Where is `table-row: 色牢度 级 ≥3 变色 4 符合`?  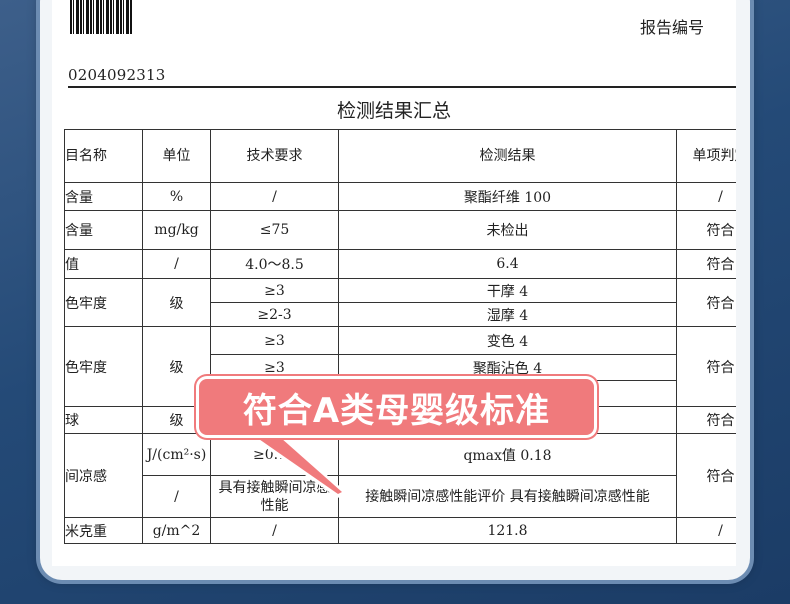
table-row: 色牢度 级 ≥3 变色 4 符合 is located at coordinates (400, 366).